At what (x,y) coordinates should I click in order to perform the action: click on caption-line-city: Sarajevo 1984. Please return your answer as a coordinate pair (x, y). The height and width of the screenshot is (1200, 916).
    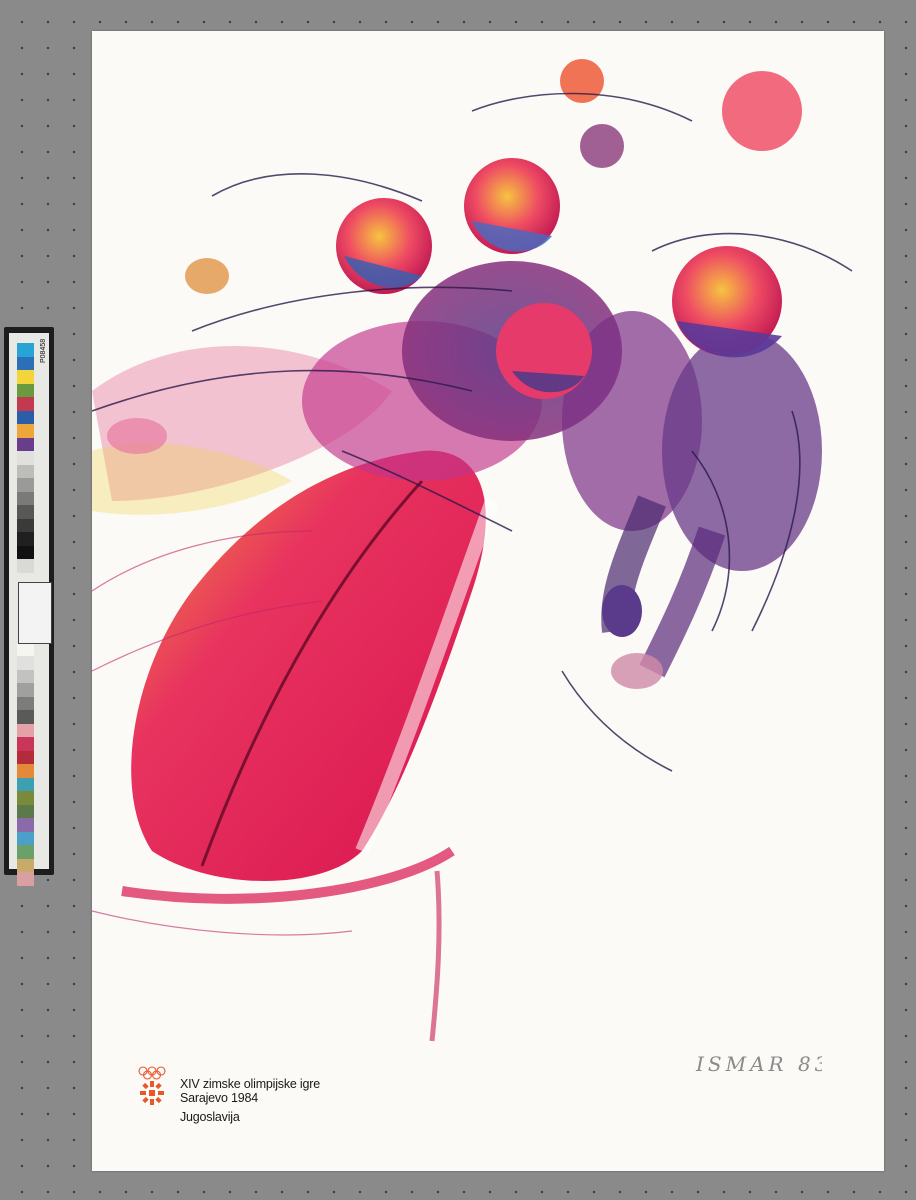
    Looking at the image, I should click on (219, 1098).